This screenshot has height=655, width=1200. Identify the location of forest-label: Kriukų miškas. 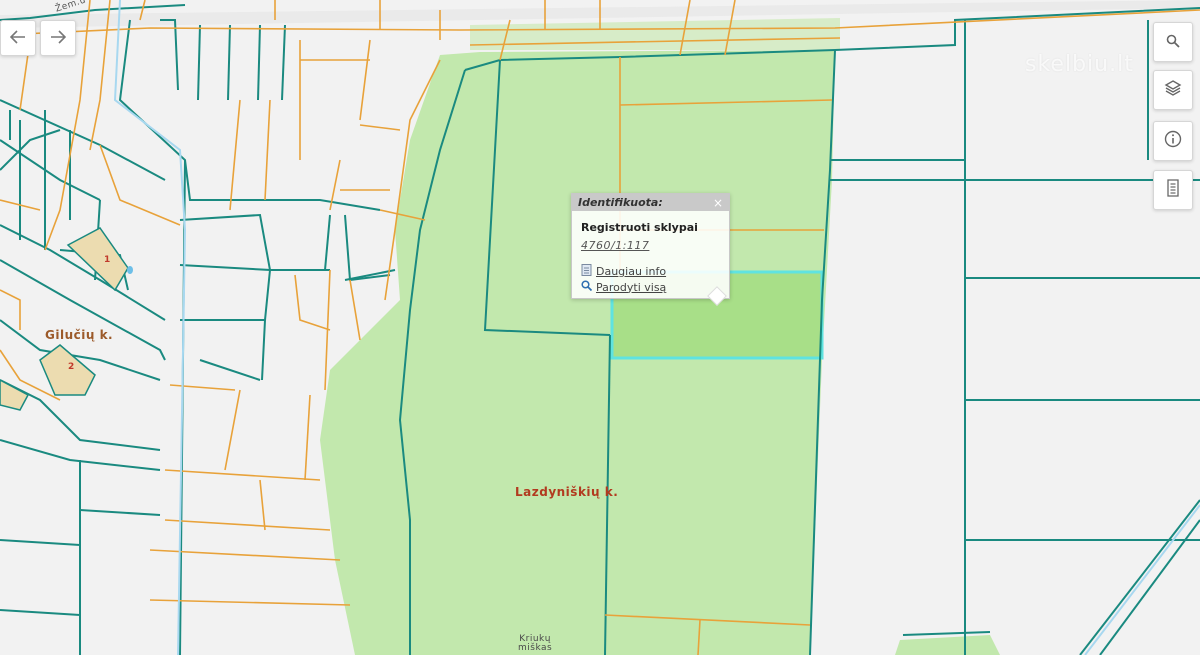
(535, 644).